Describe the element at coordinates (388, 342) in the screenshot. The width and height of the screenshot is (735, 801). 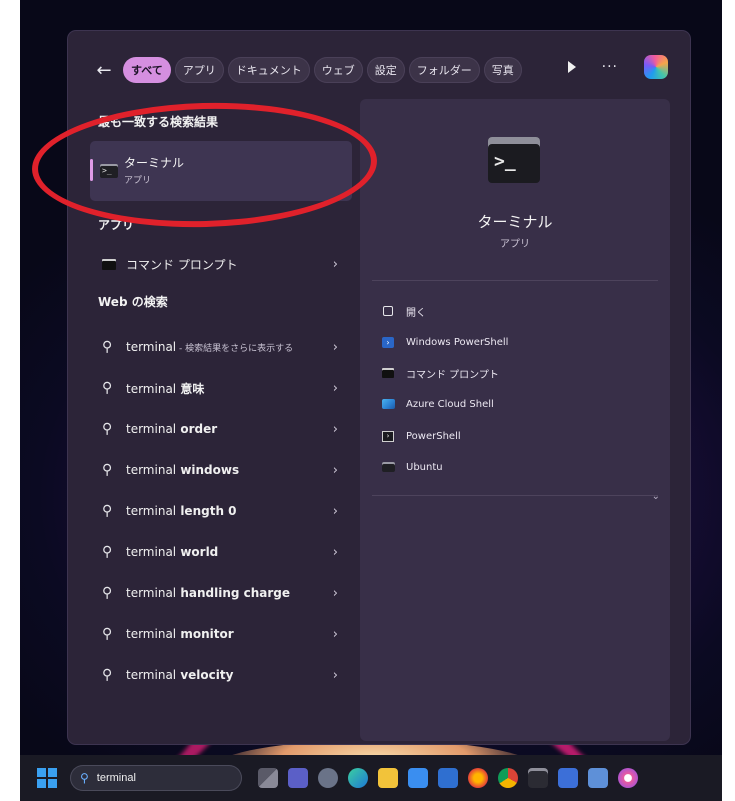
I see `powershell-icon: ›` at that location.